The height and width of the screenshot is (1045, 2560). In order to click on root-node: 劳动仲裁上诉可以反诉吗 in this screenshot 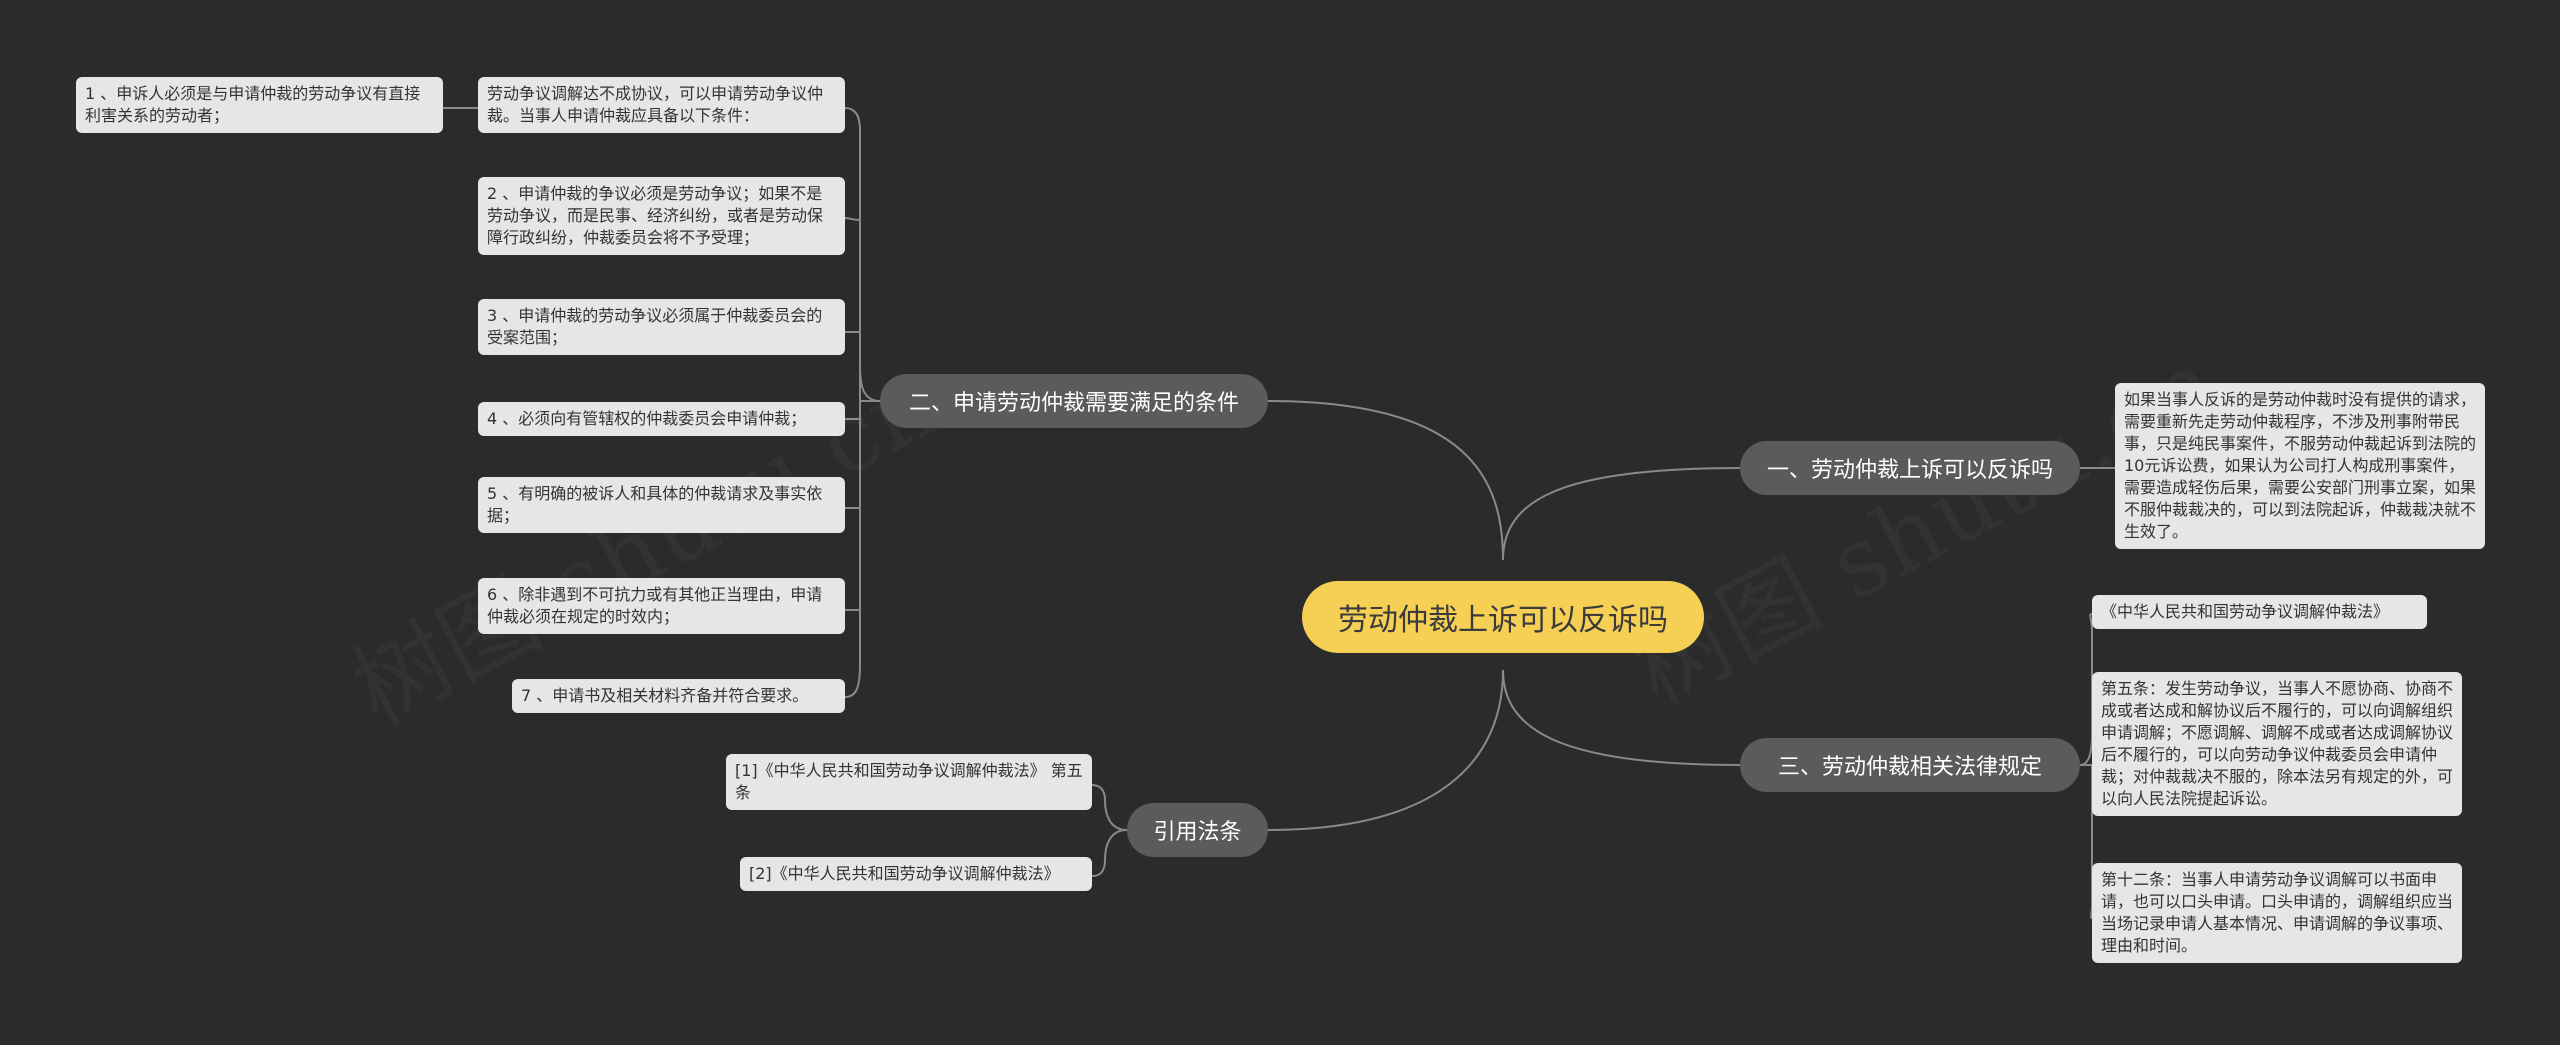, I will do `click(1503, 617)`.